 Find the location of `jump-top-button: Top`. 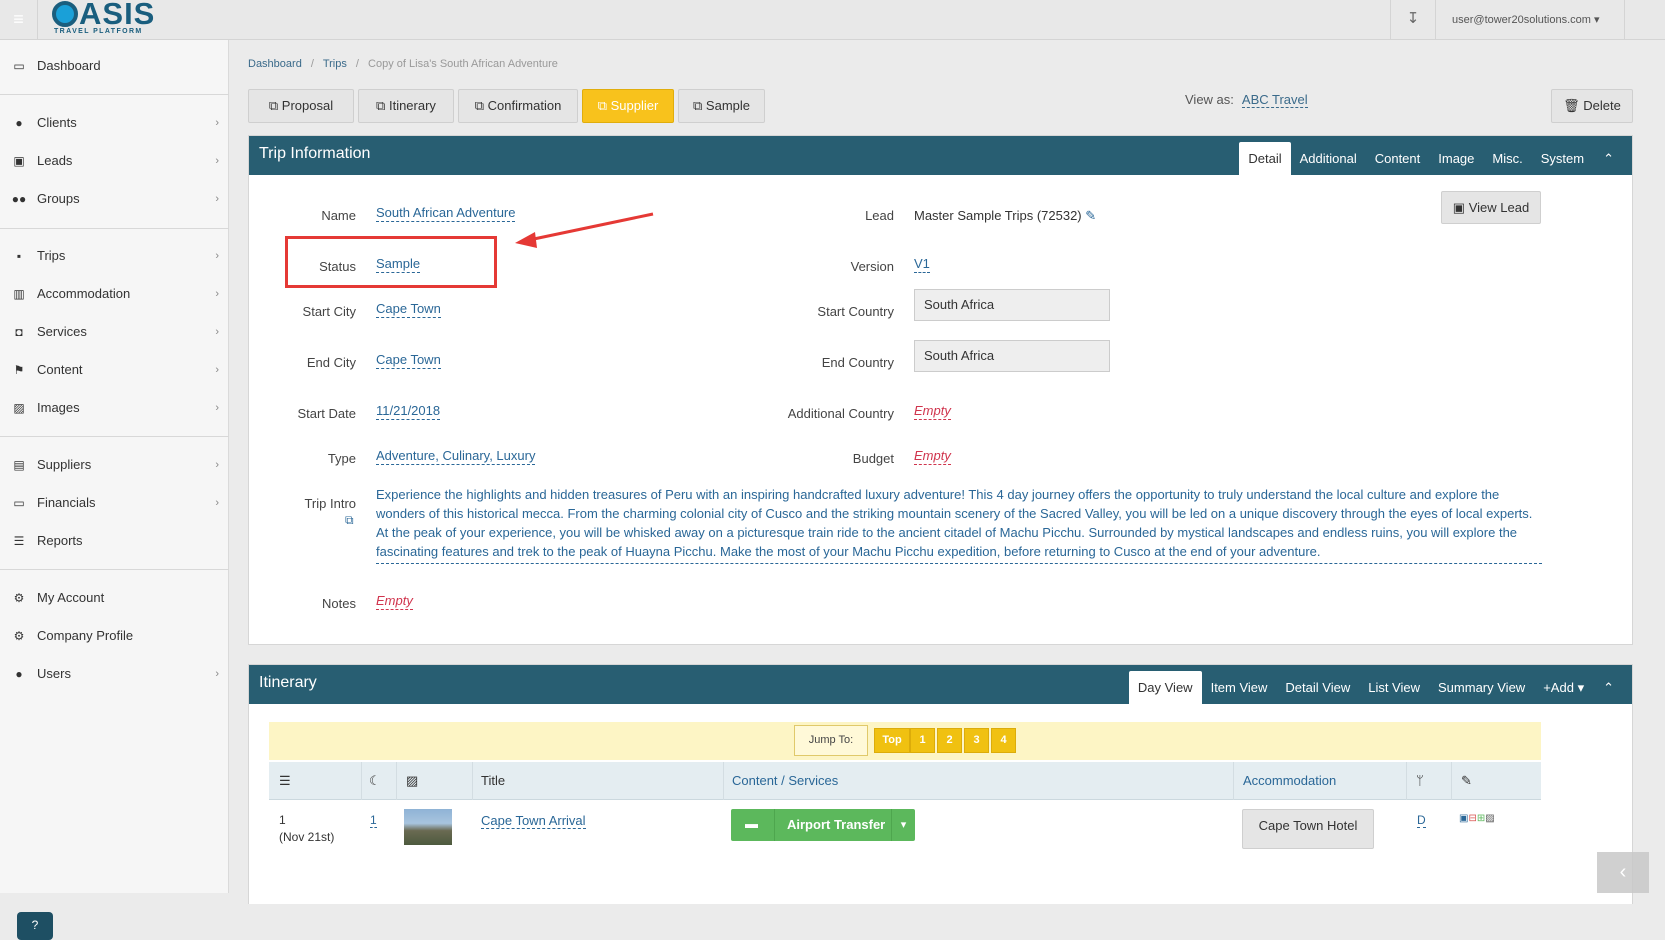

jump-top-button: Top is located at coordinates (892, 740).